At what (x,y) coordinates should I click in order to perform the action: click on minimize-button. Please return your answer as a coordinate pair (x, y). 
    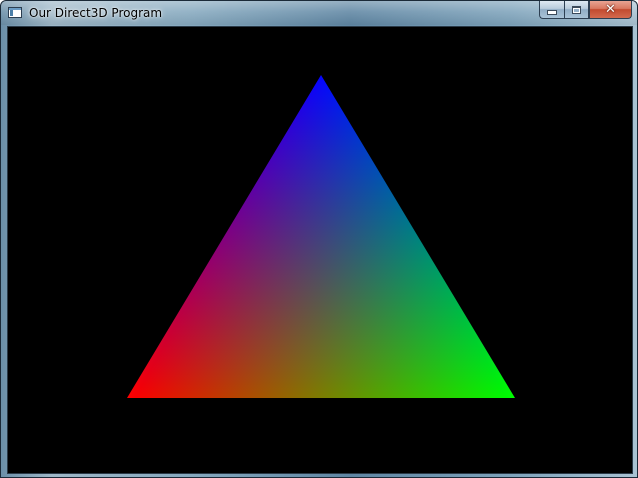
    Looking at the image, I should click on (551, 10).